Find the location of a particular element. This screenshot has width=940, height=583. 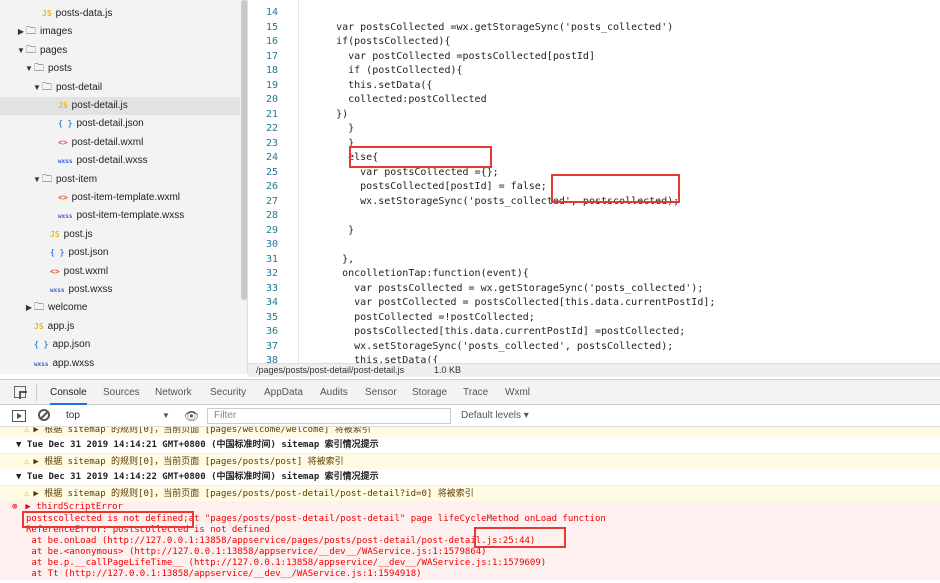

line-number: 34 is located at coordinates (271, 302).